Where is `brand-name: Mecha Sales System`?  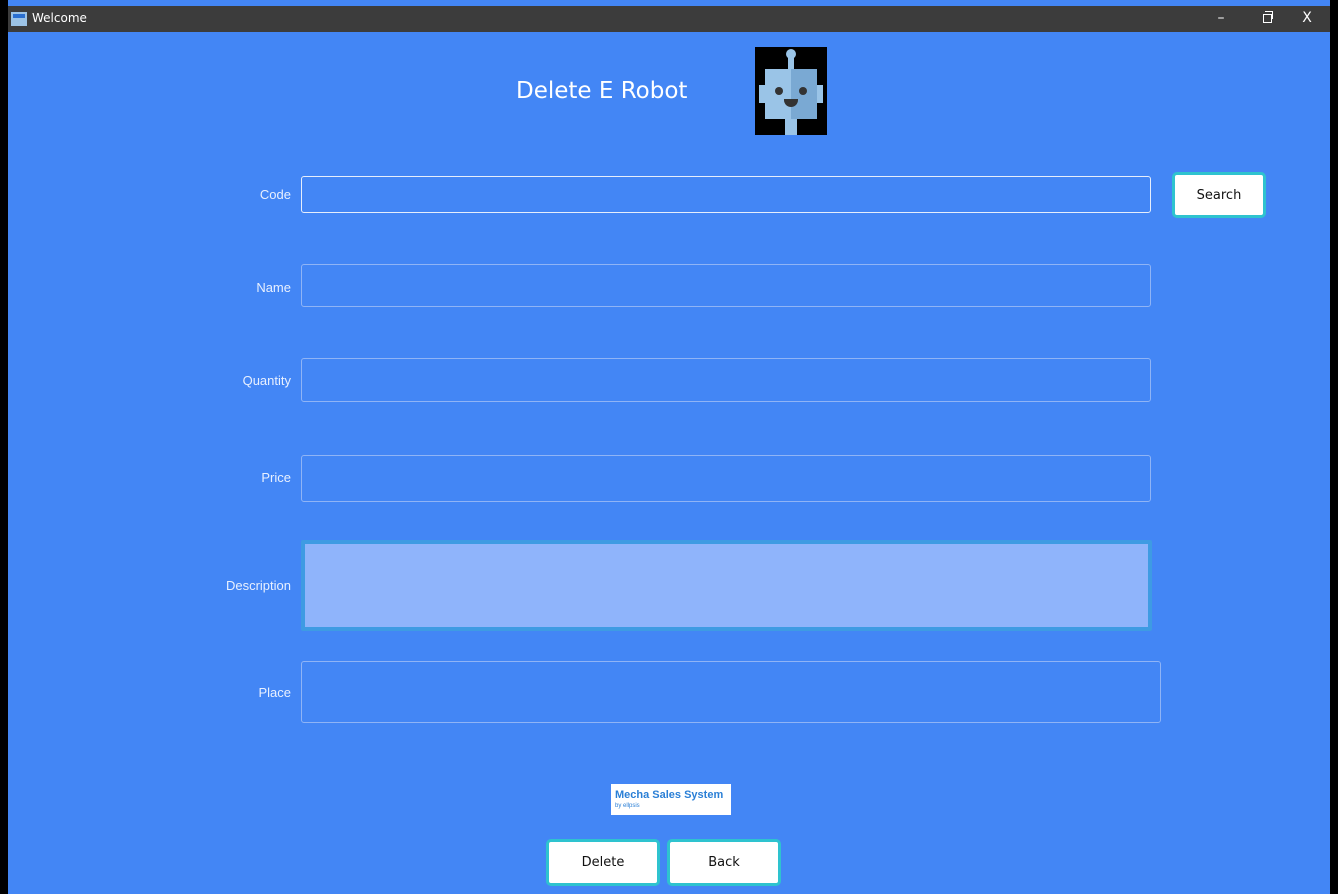
brand-name: Mecha Sales System is located at coordinates (669, 795).